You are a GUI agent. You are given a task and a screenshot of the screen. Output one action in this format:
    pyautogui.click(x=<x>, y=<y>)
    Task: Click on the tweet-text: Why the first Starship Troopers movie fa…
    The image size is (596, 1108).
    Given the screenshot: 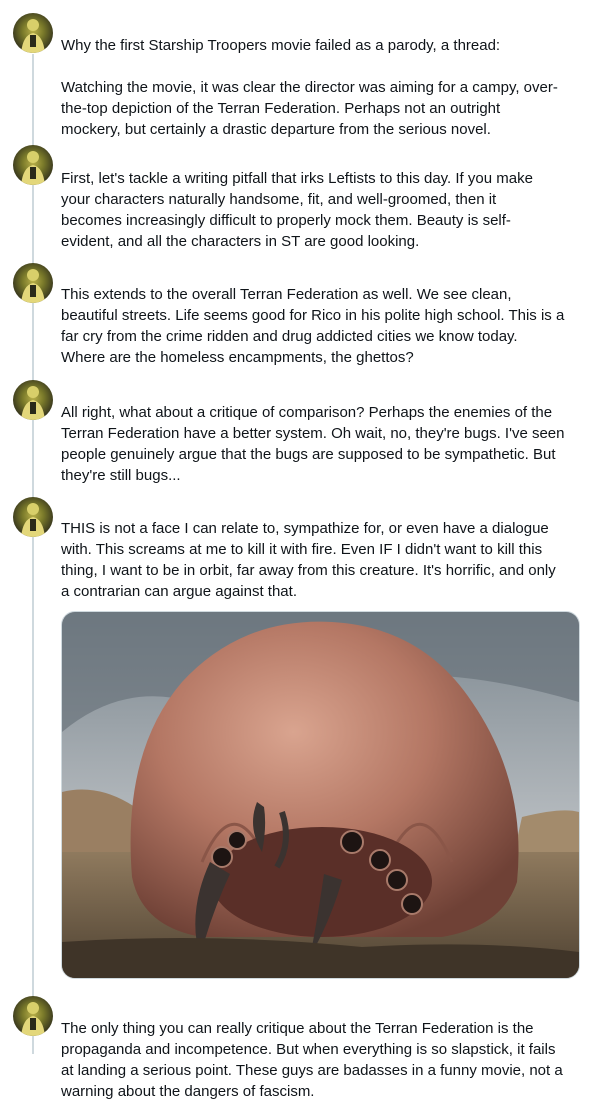 What is the action you would take?
    pyautogui.click(x=309, y=87)
    